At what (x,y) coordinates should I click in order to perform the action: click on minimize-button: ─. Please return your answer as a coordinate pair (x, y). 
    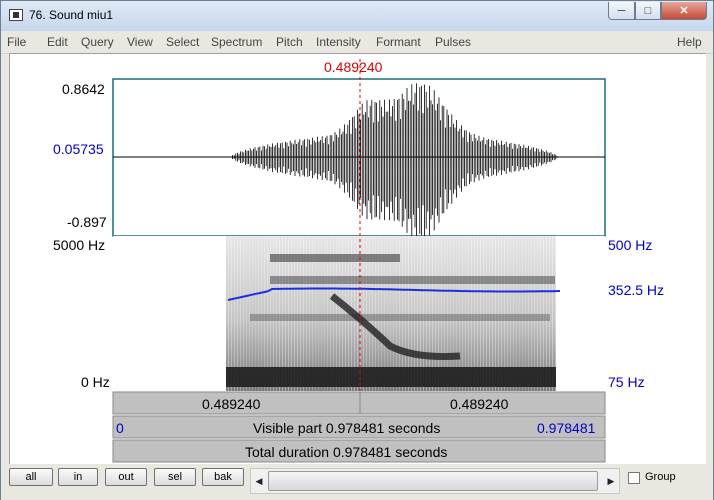
    Looking at the image, I should click on (621, 11).